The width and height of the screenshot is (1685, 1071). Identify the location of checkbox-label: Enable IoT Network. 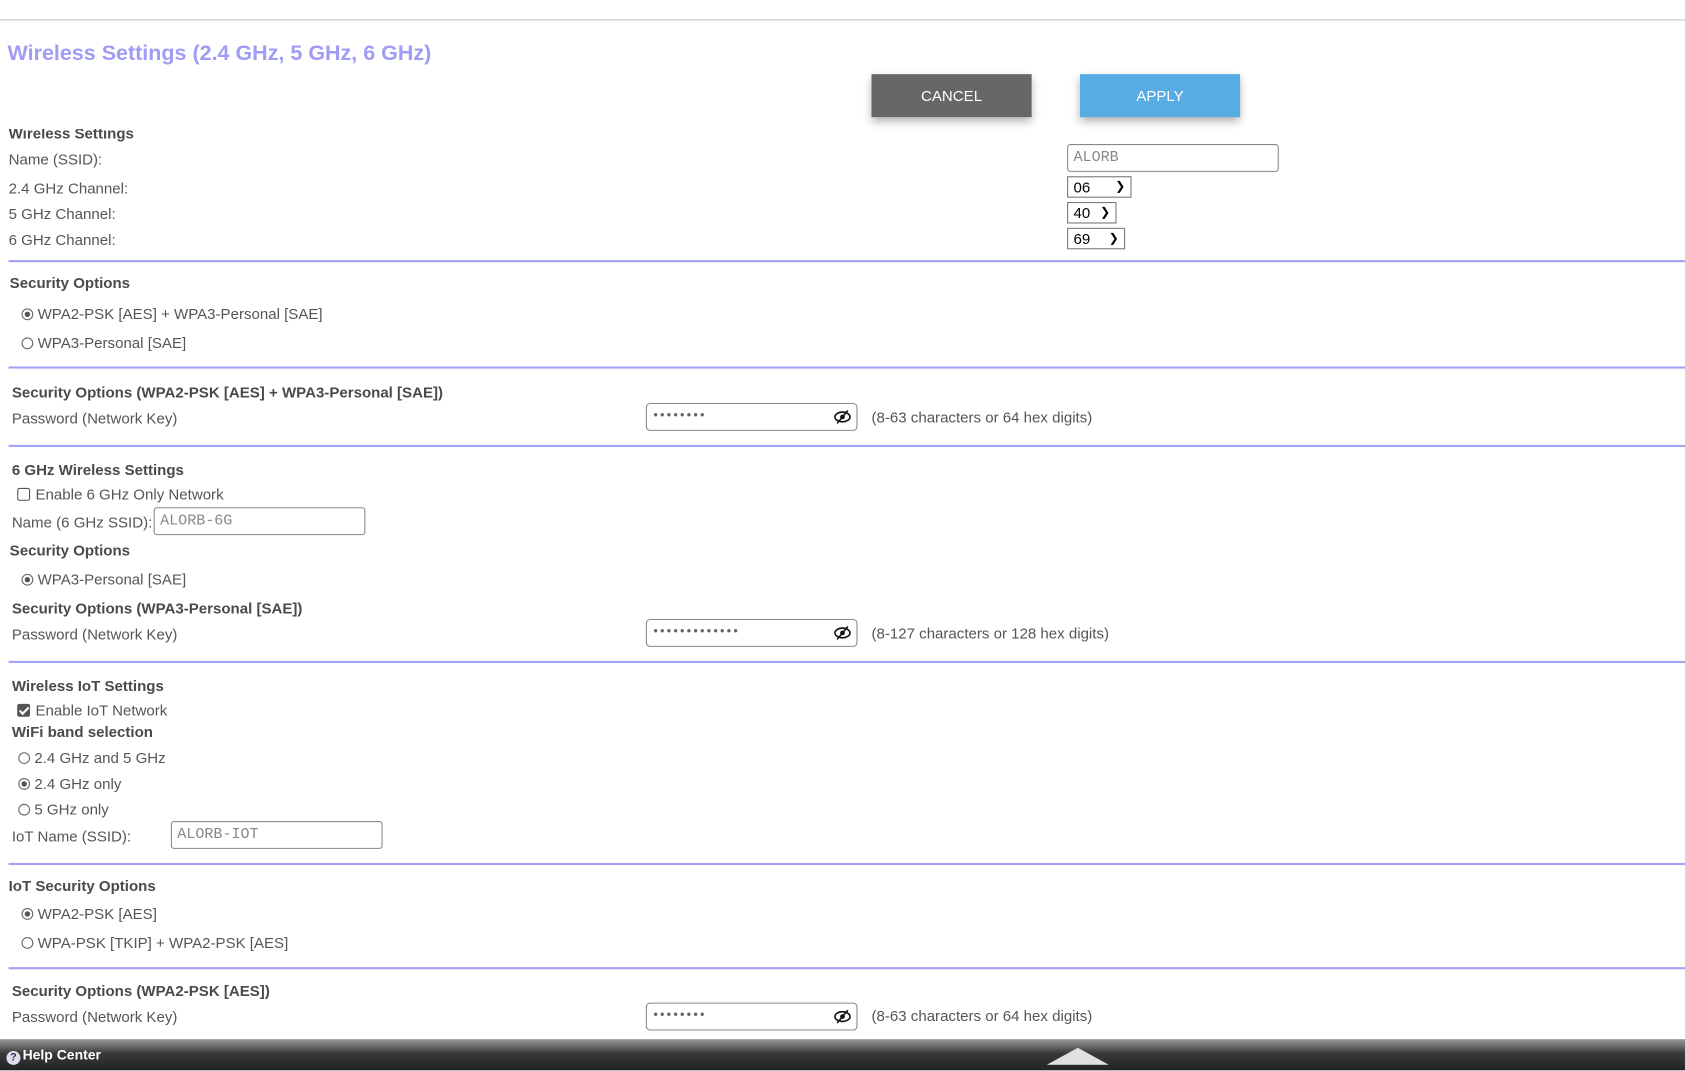
(101, 710).